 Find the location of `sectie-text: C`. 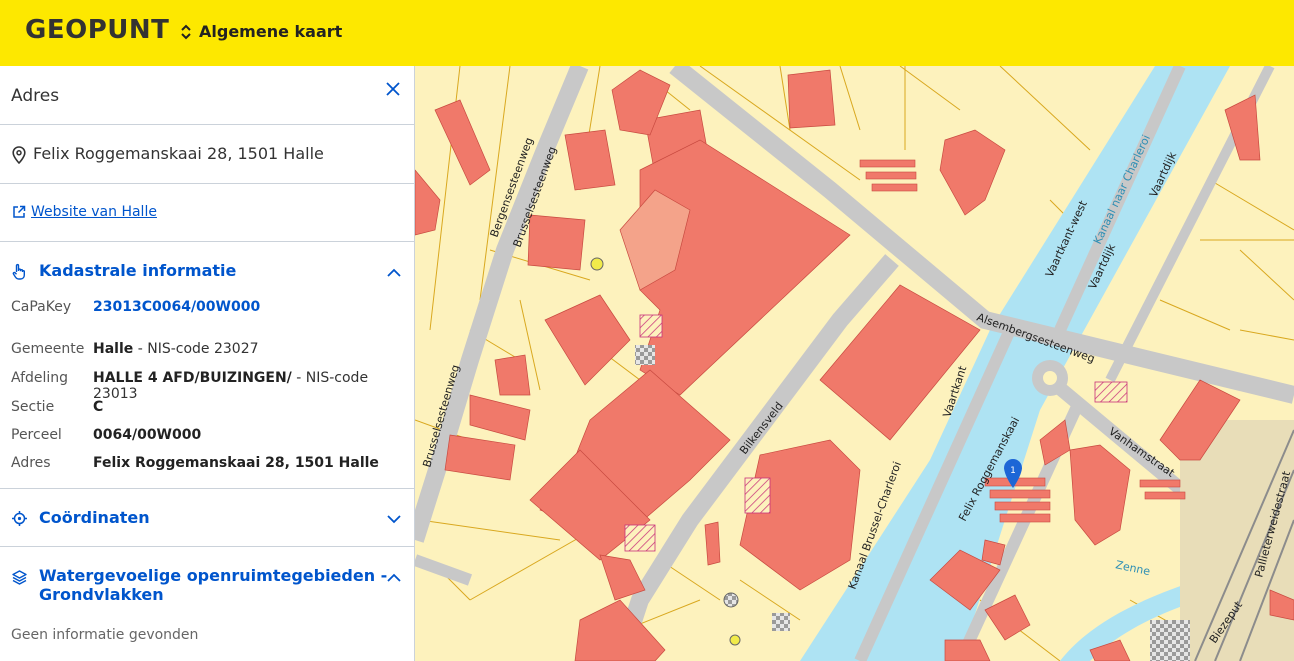

sectie-text: C is located at coordinates (98, 407).